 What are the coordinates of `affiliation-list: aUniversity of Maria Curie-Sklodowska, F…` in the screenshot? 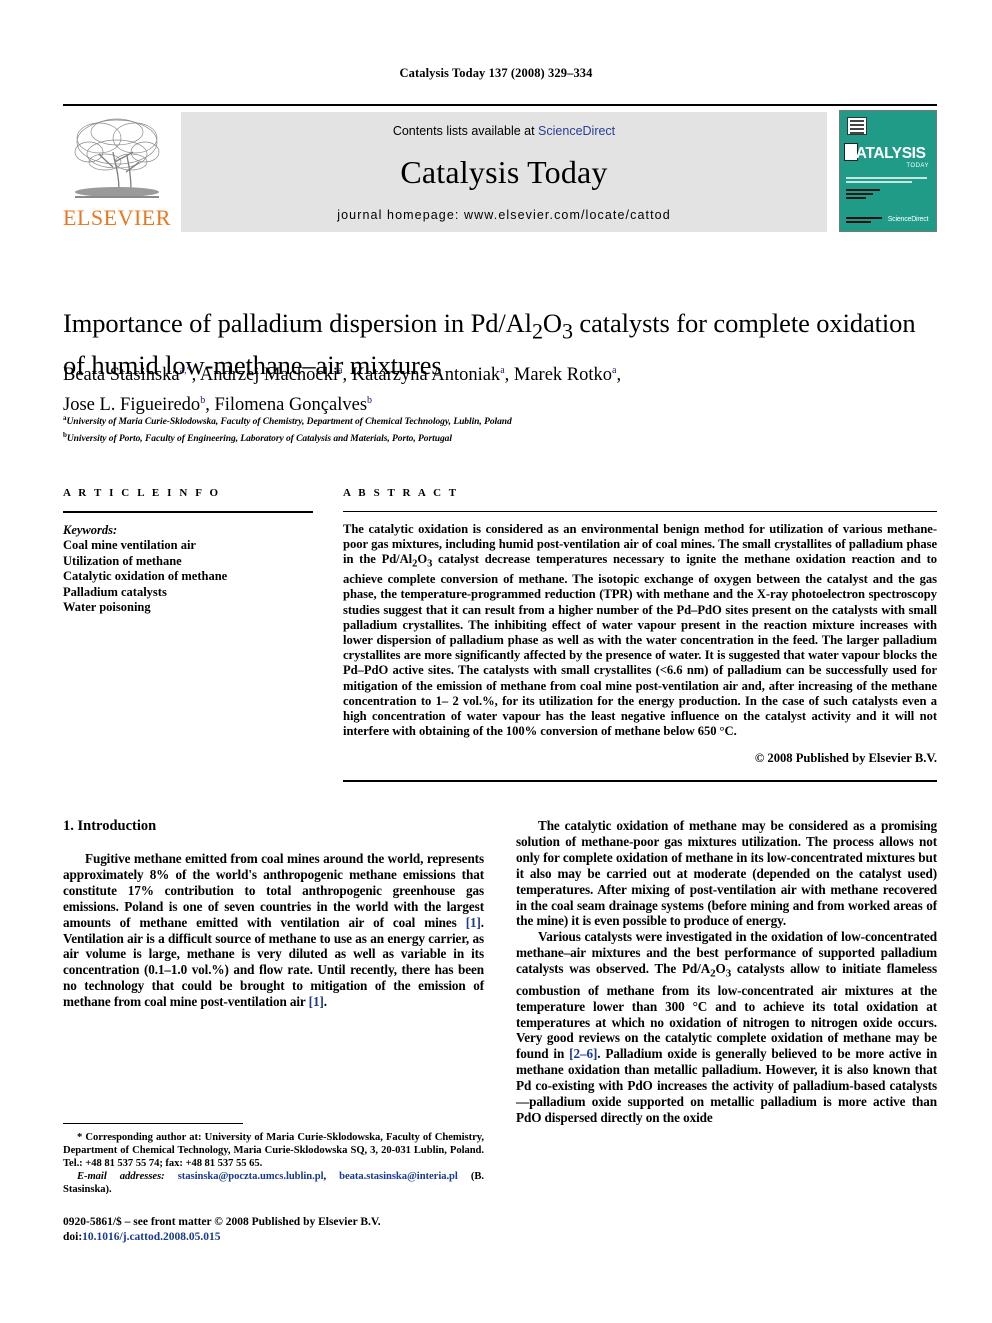 It's located at (503, 429).